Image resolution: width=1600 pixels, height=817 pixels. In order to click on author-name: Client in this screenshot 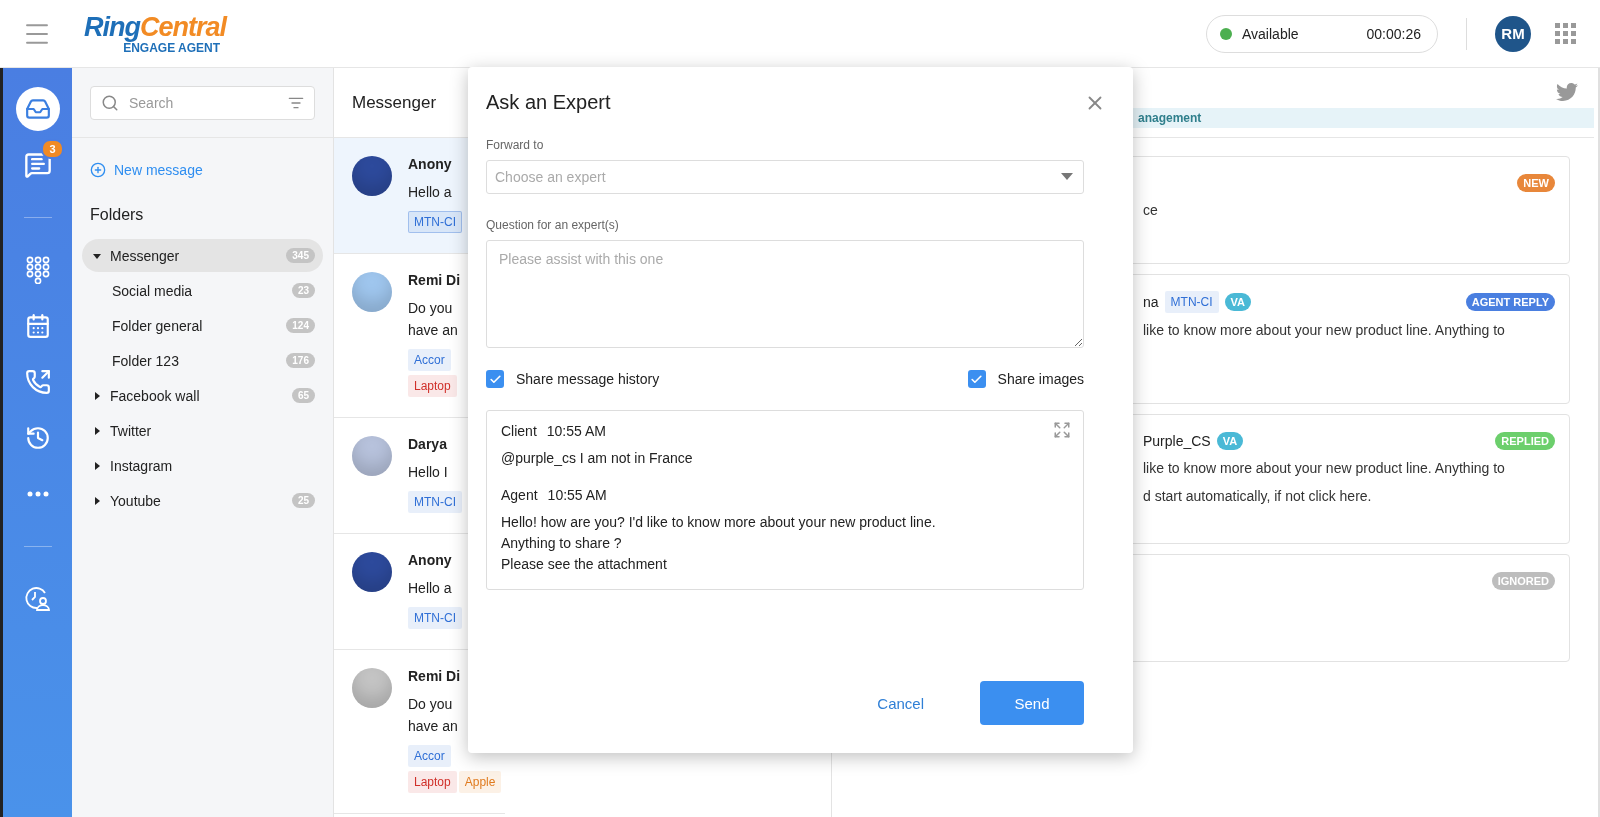, I will do `click(519, 431)`.